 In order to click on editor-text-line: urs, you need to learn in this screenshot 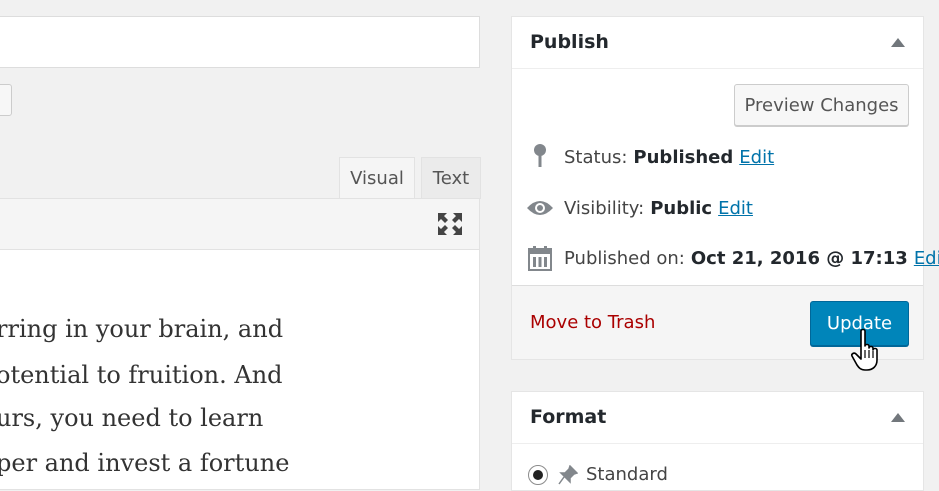, I will do `click(132, 418)`.